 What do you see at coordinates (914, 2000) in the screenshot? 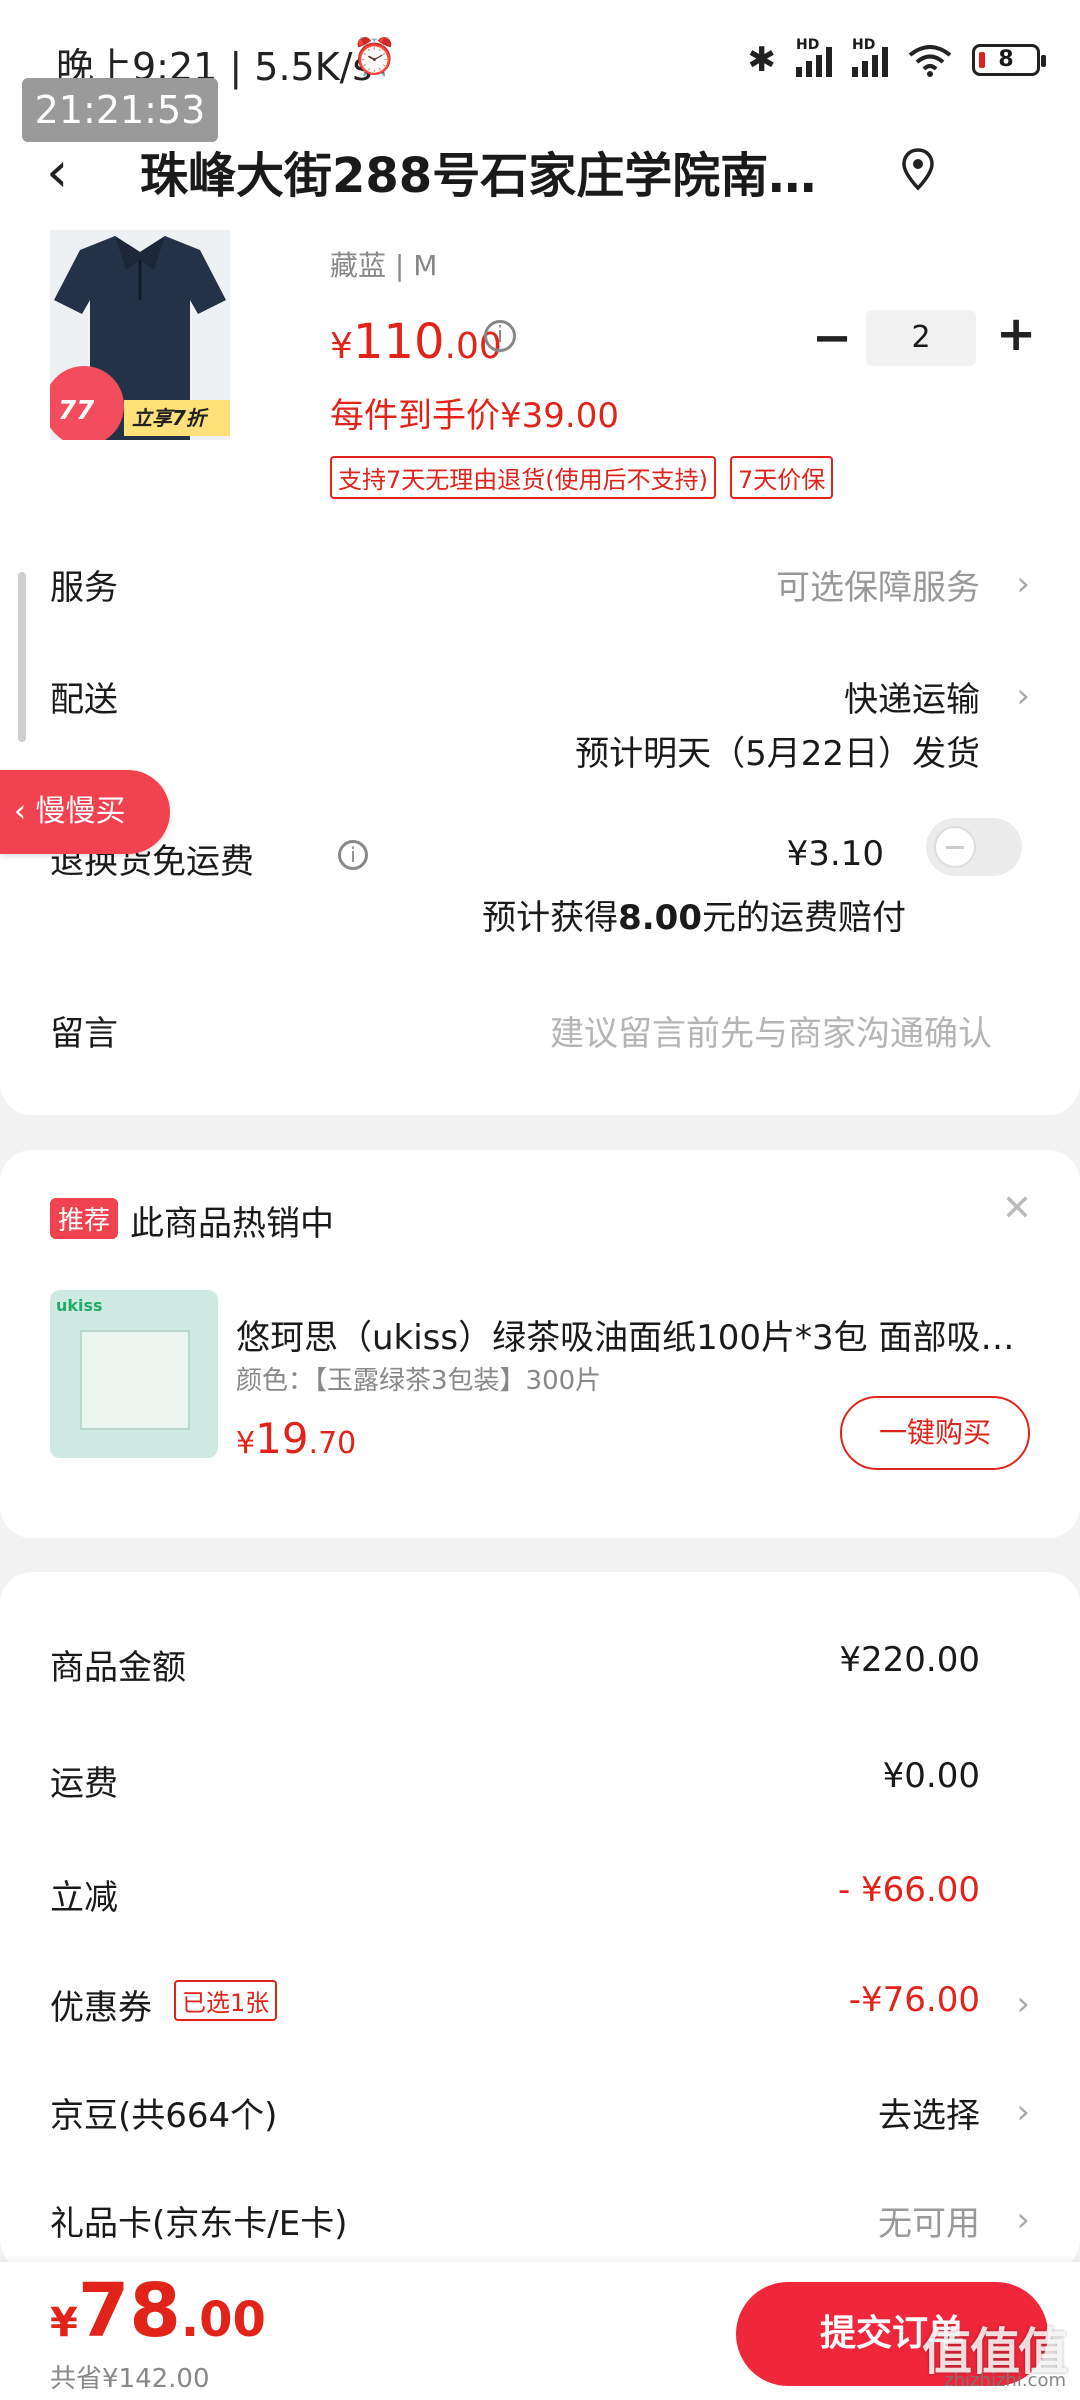
I see `coupon-value: -¥76.00` at bounding box center [914, 2000].